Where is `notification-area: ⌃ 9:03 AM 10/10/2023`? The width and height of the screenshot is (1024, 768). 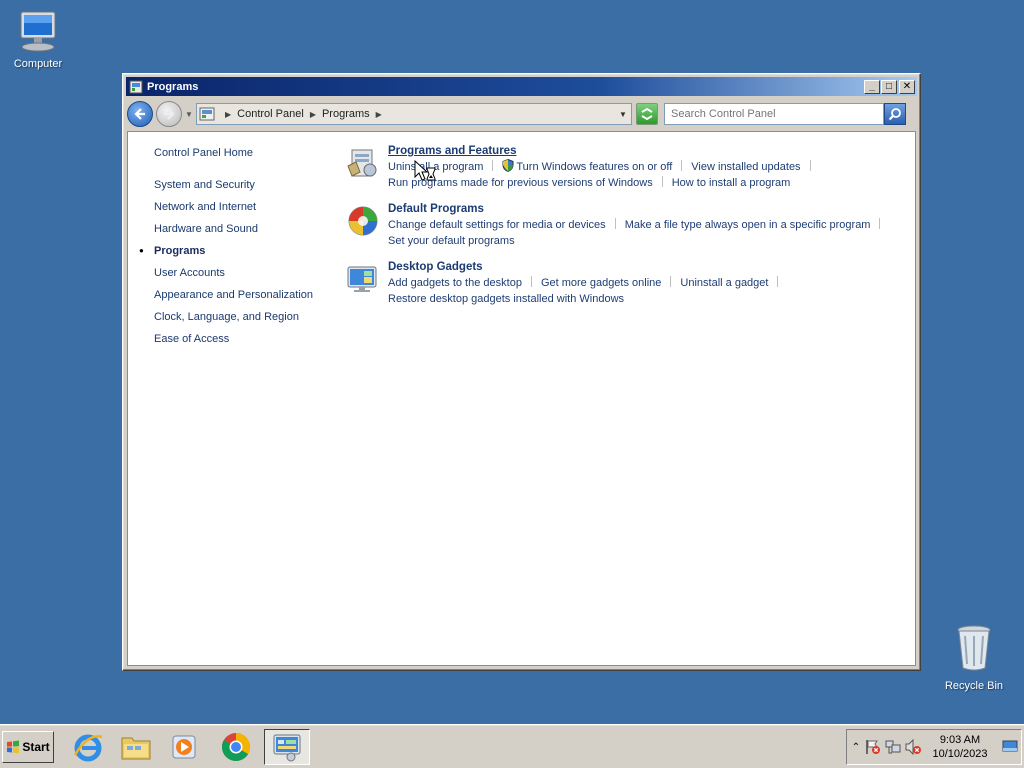 notification-area: ⌃ 9:03 AM 10/10/2023 is located at coordinates (934, 747).